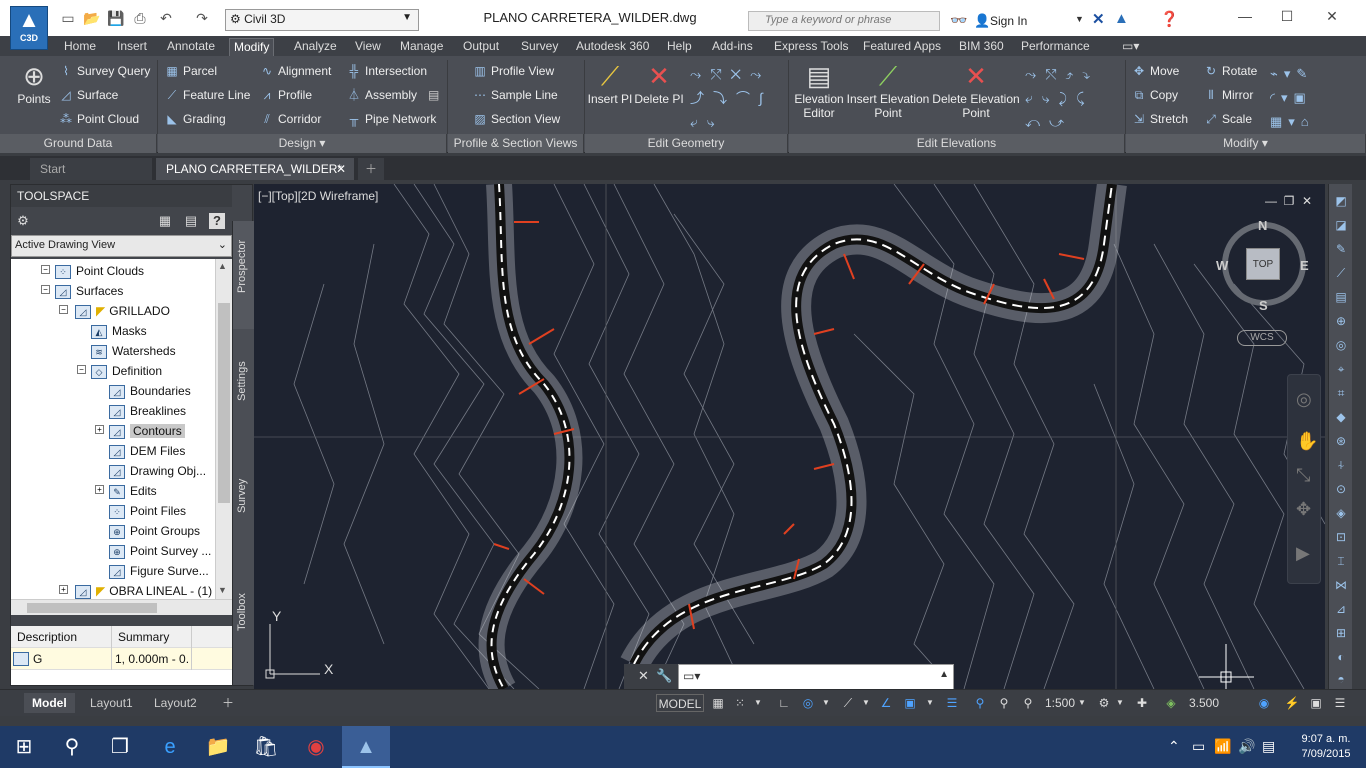 The image size is (1366, 768). What do you see at coordinates (98, 119) in the screenshot?
I see `point-cloud-button: ⁂ Point Cloud` at bounding box center [98, 119].